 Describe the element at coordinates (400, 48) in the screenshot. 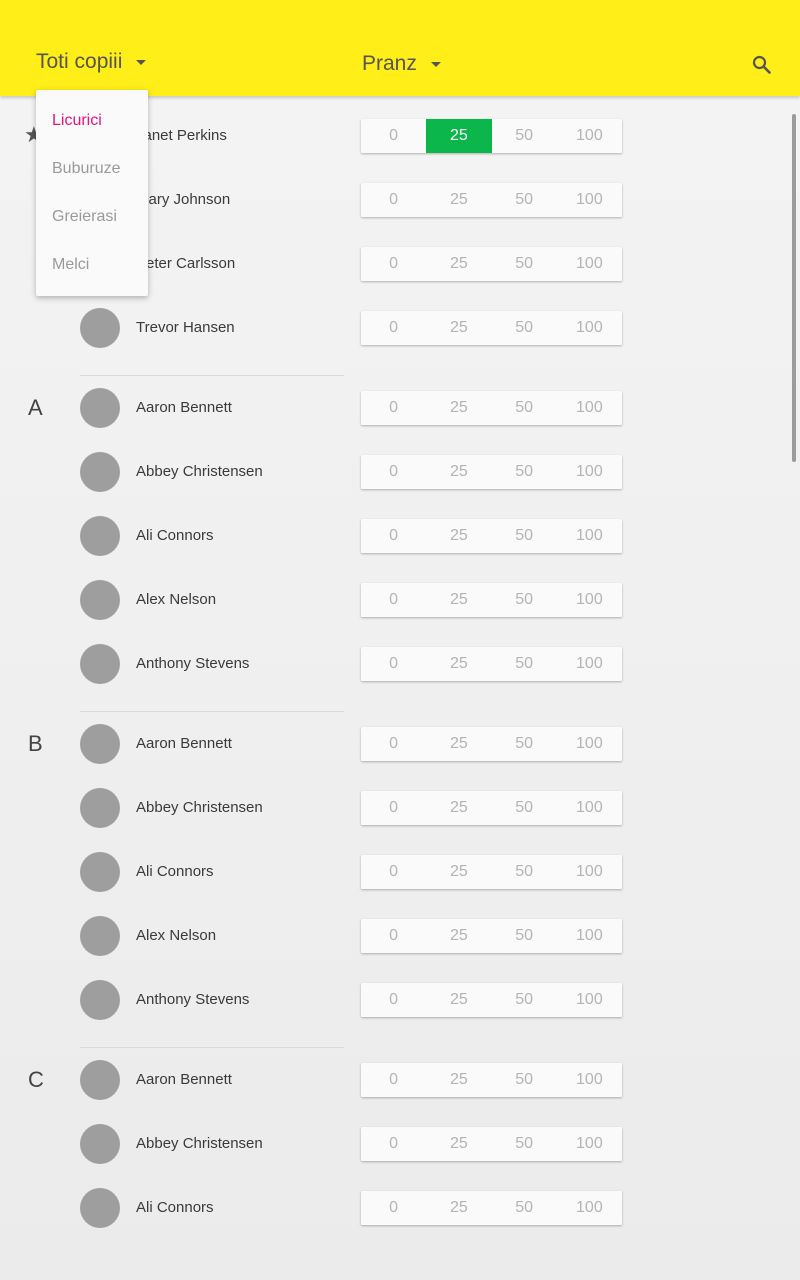

I see `app-bar: Toti copiii Pranz` at that location.